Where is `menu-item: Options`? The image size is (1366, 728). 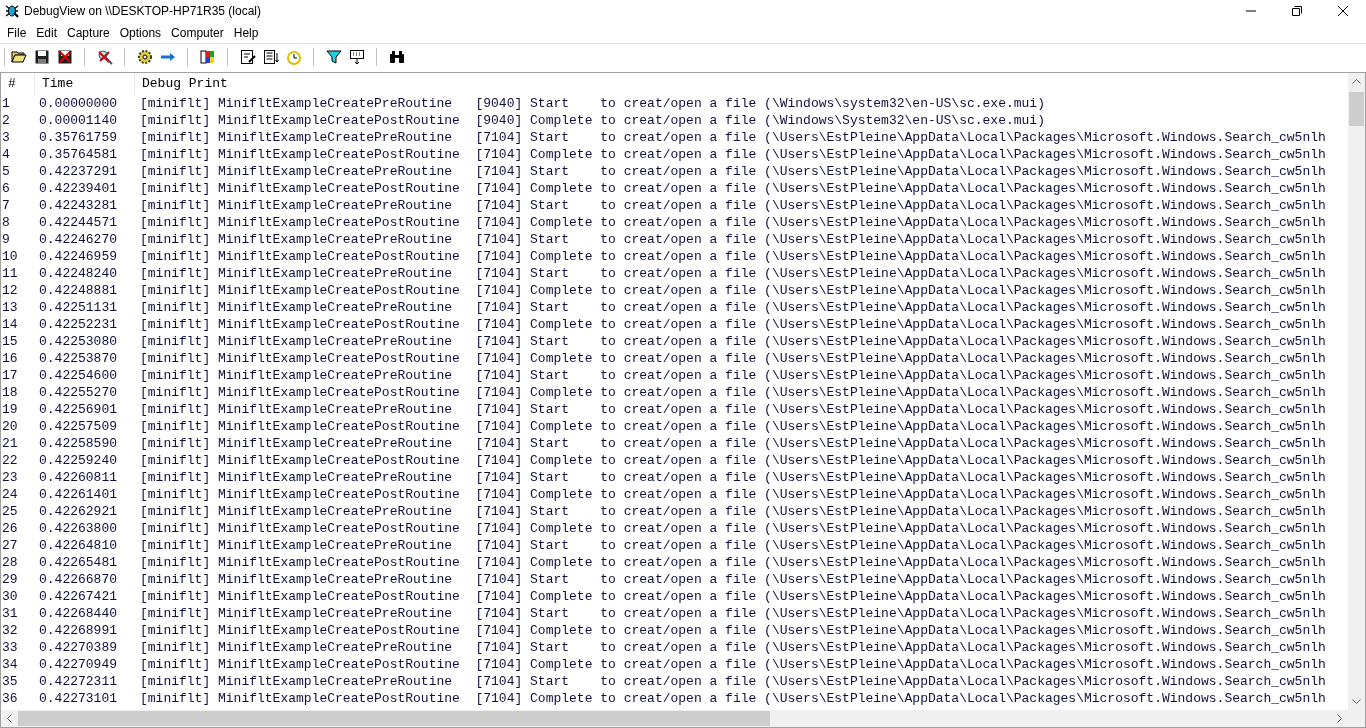
menu-item: Options is located at coordinates (140, 32).